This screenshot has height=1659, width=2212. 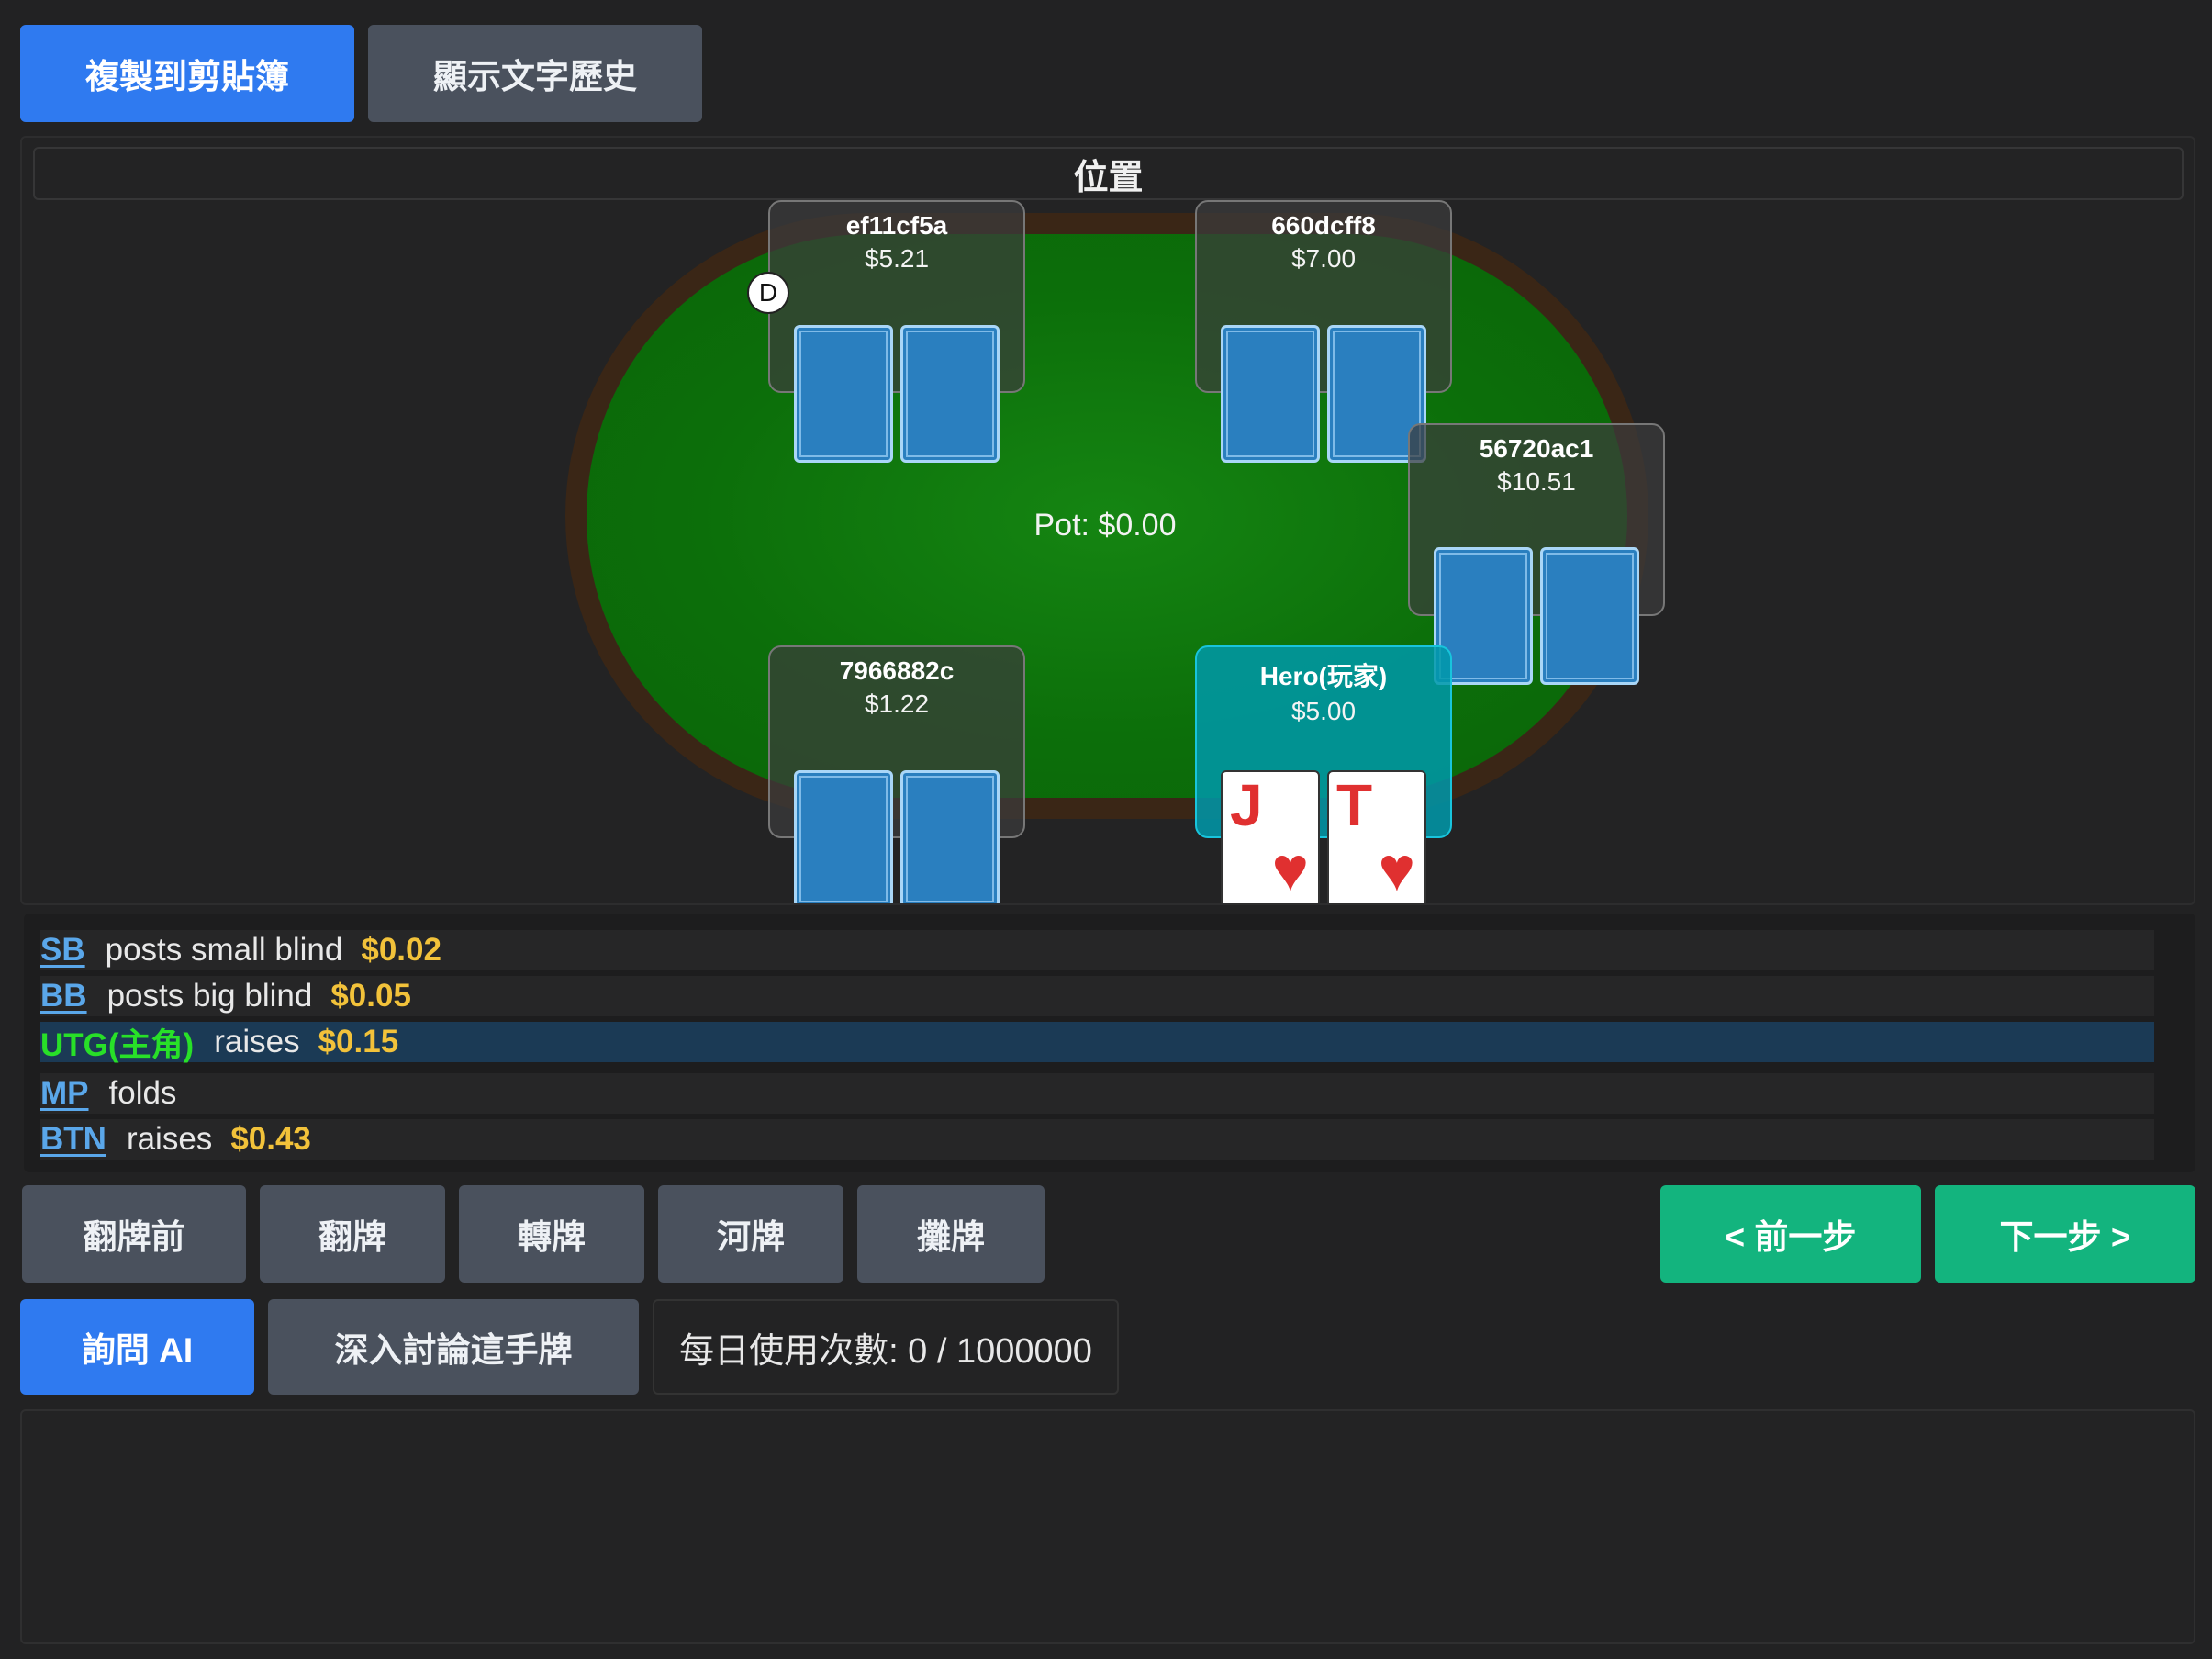 What do you see at coordinates (63, 996) in the screenshot?
I see `log-position-link: BB` at bounding box center [63, 996].